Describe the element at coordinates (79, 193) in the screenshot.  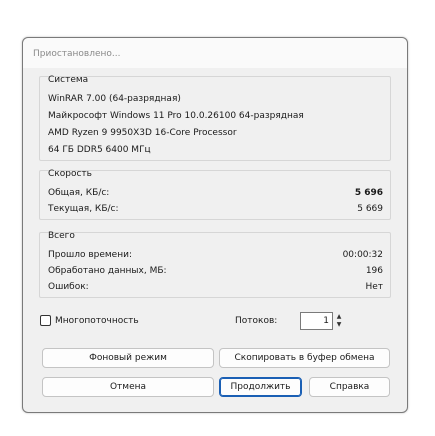
I see `overall-speed-label: Общая, КБ/с:` at that location.